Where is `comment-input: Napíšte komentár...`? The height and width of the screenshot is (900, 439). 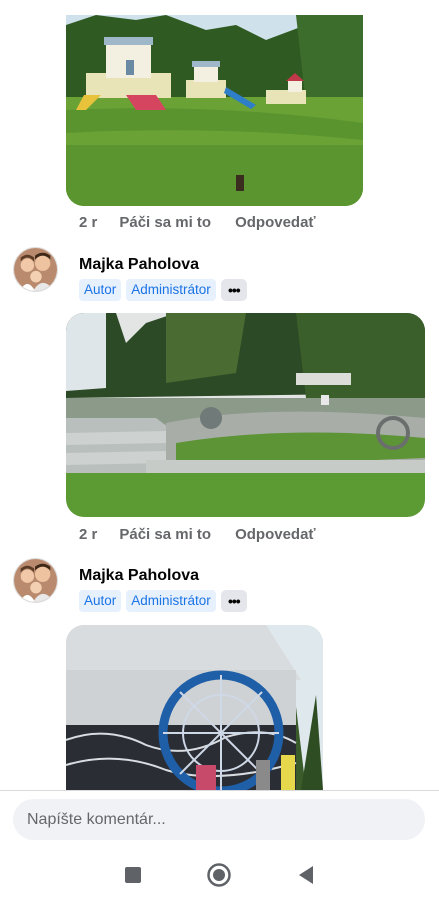
comment-input: Napíšte komentár... is located at coordinates (219, 819).